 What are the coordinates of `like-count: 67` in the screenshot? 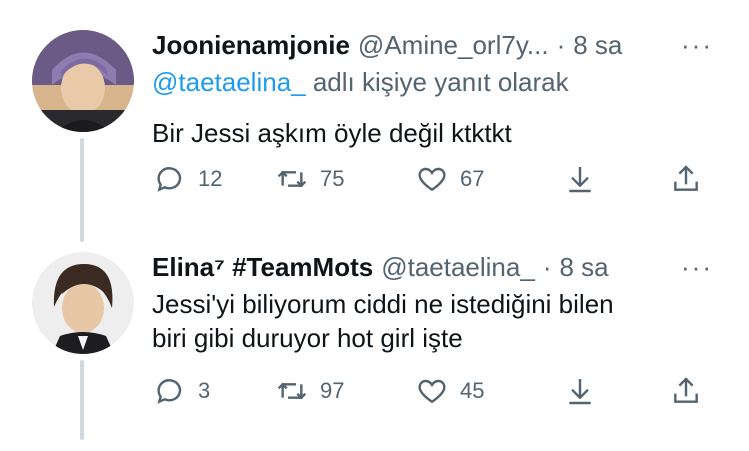 It's located at (472, 178).